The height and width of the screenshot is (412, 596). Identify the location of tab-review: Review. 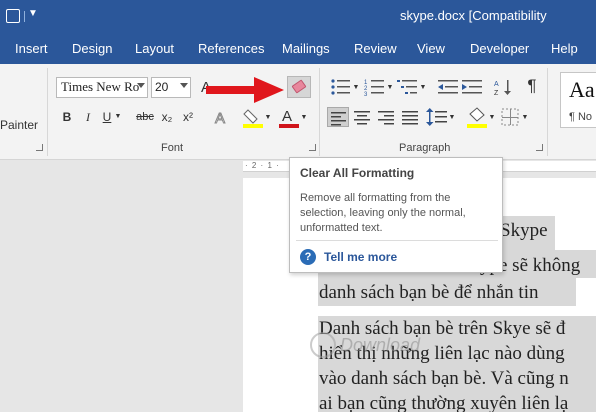
(375, 48).